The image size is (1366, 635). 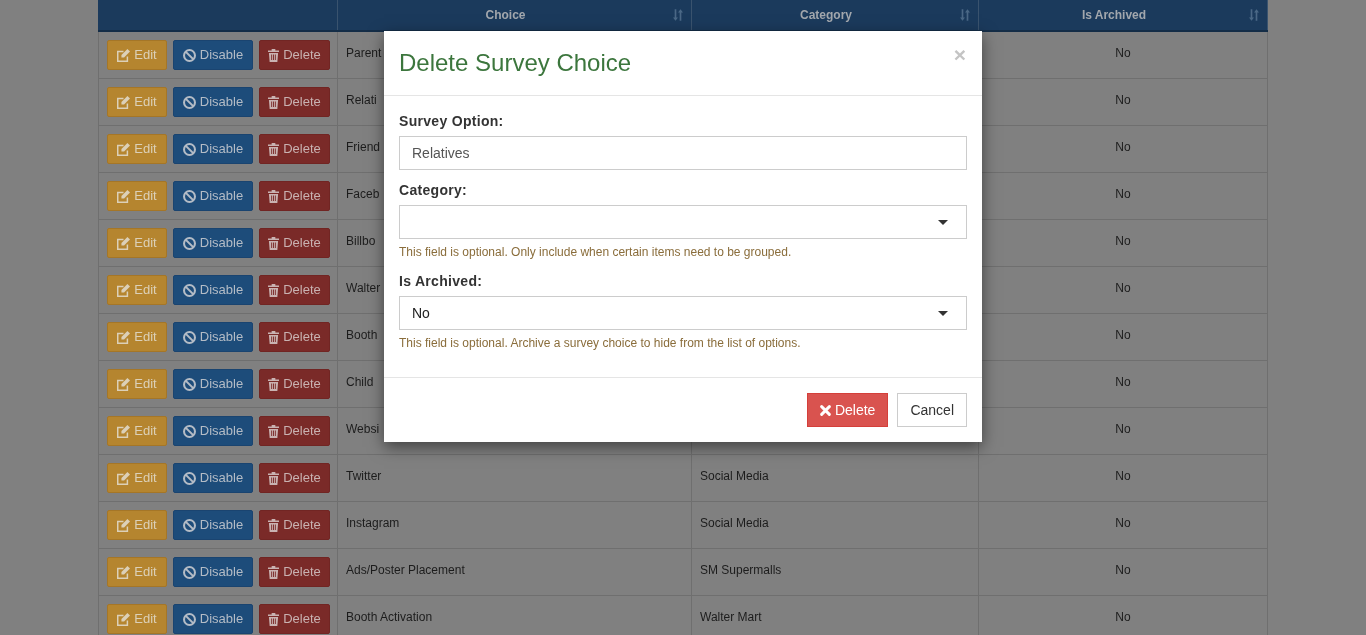 What do you see at coordinates (361, 100) in the screenshot?
I see `table-cell: Relati` at bounding box center [361, 100].